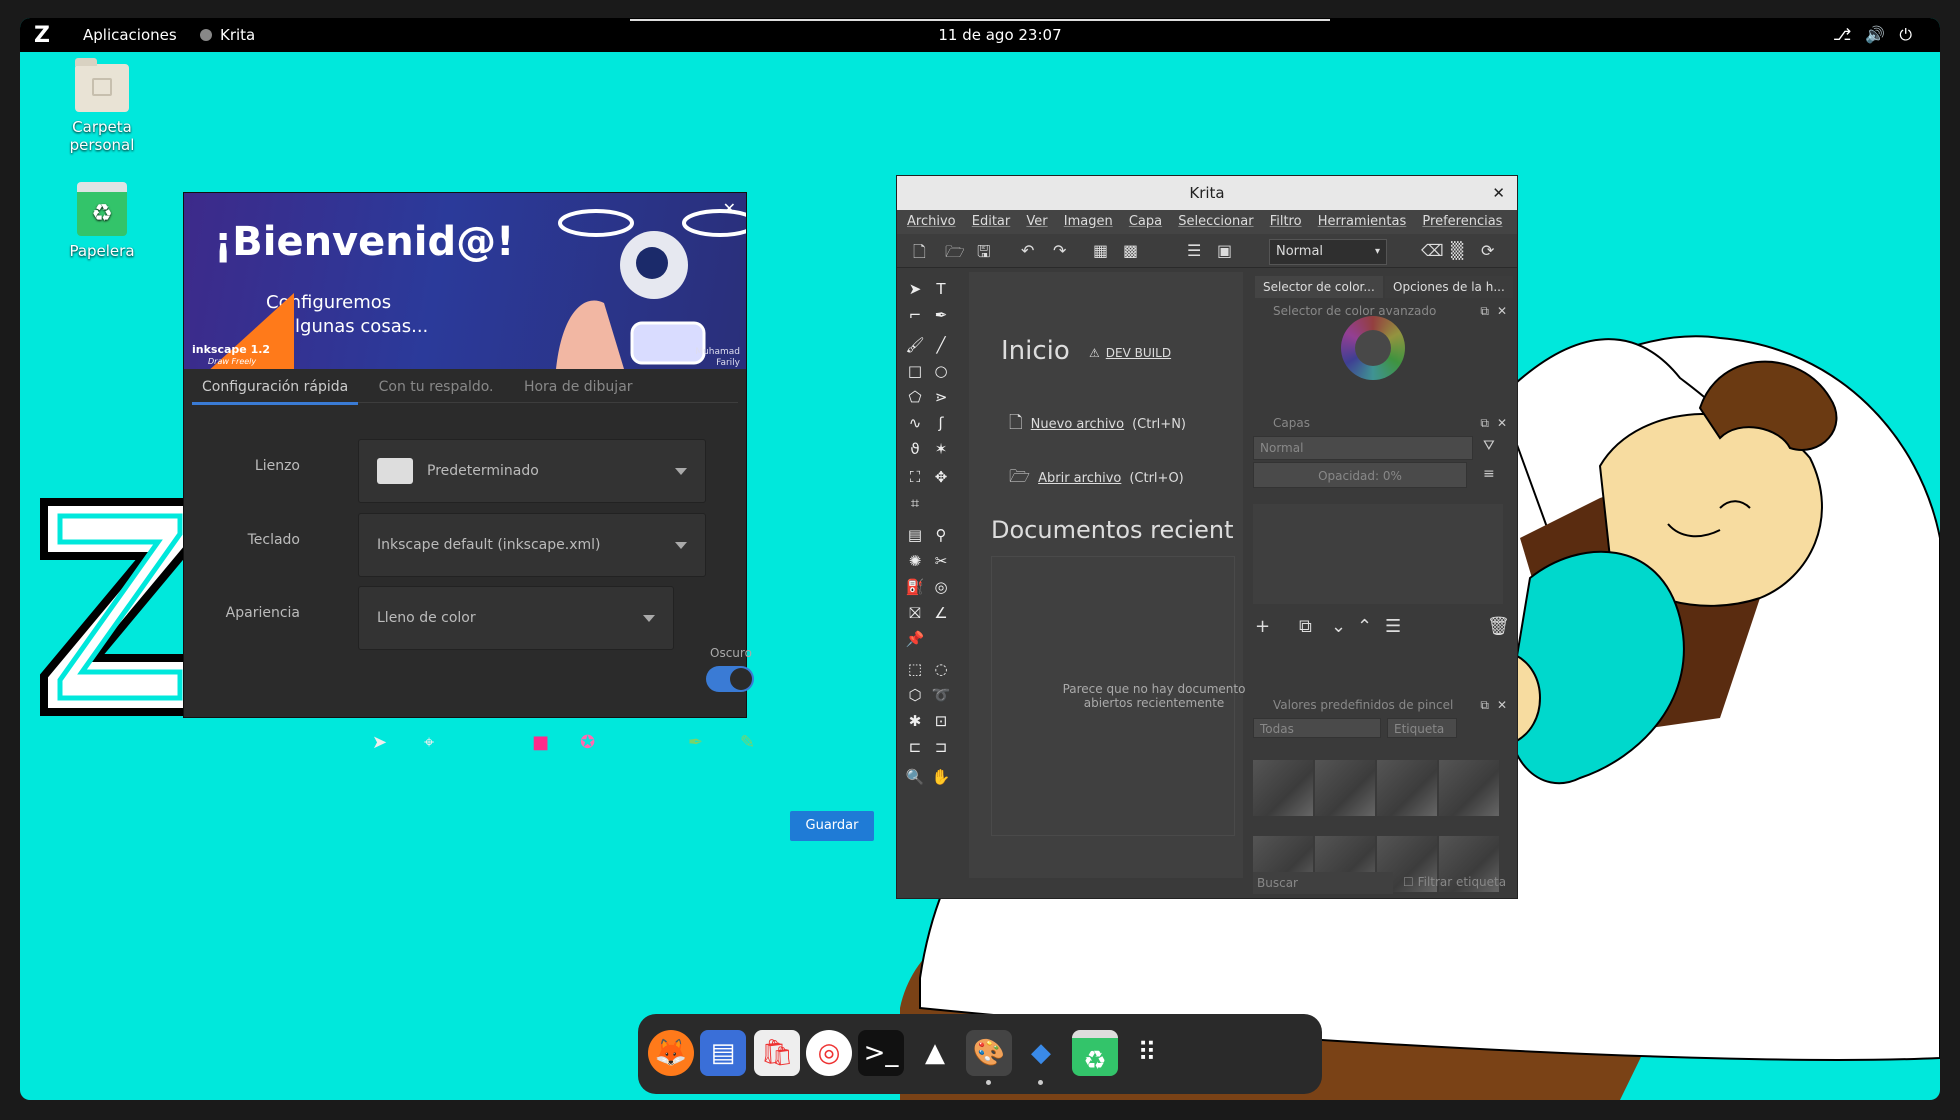  What do you see at coordinates (941, 345) in the screenshot?
I see `line-tool-icon: ╱` at bounding box center [941, 345].